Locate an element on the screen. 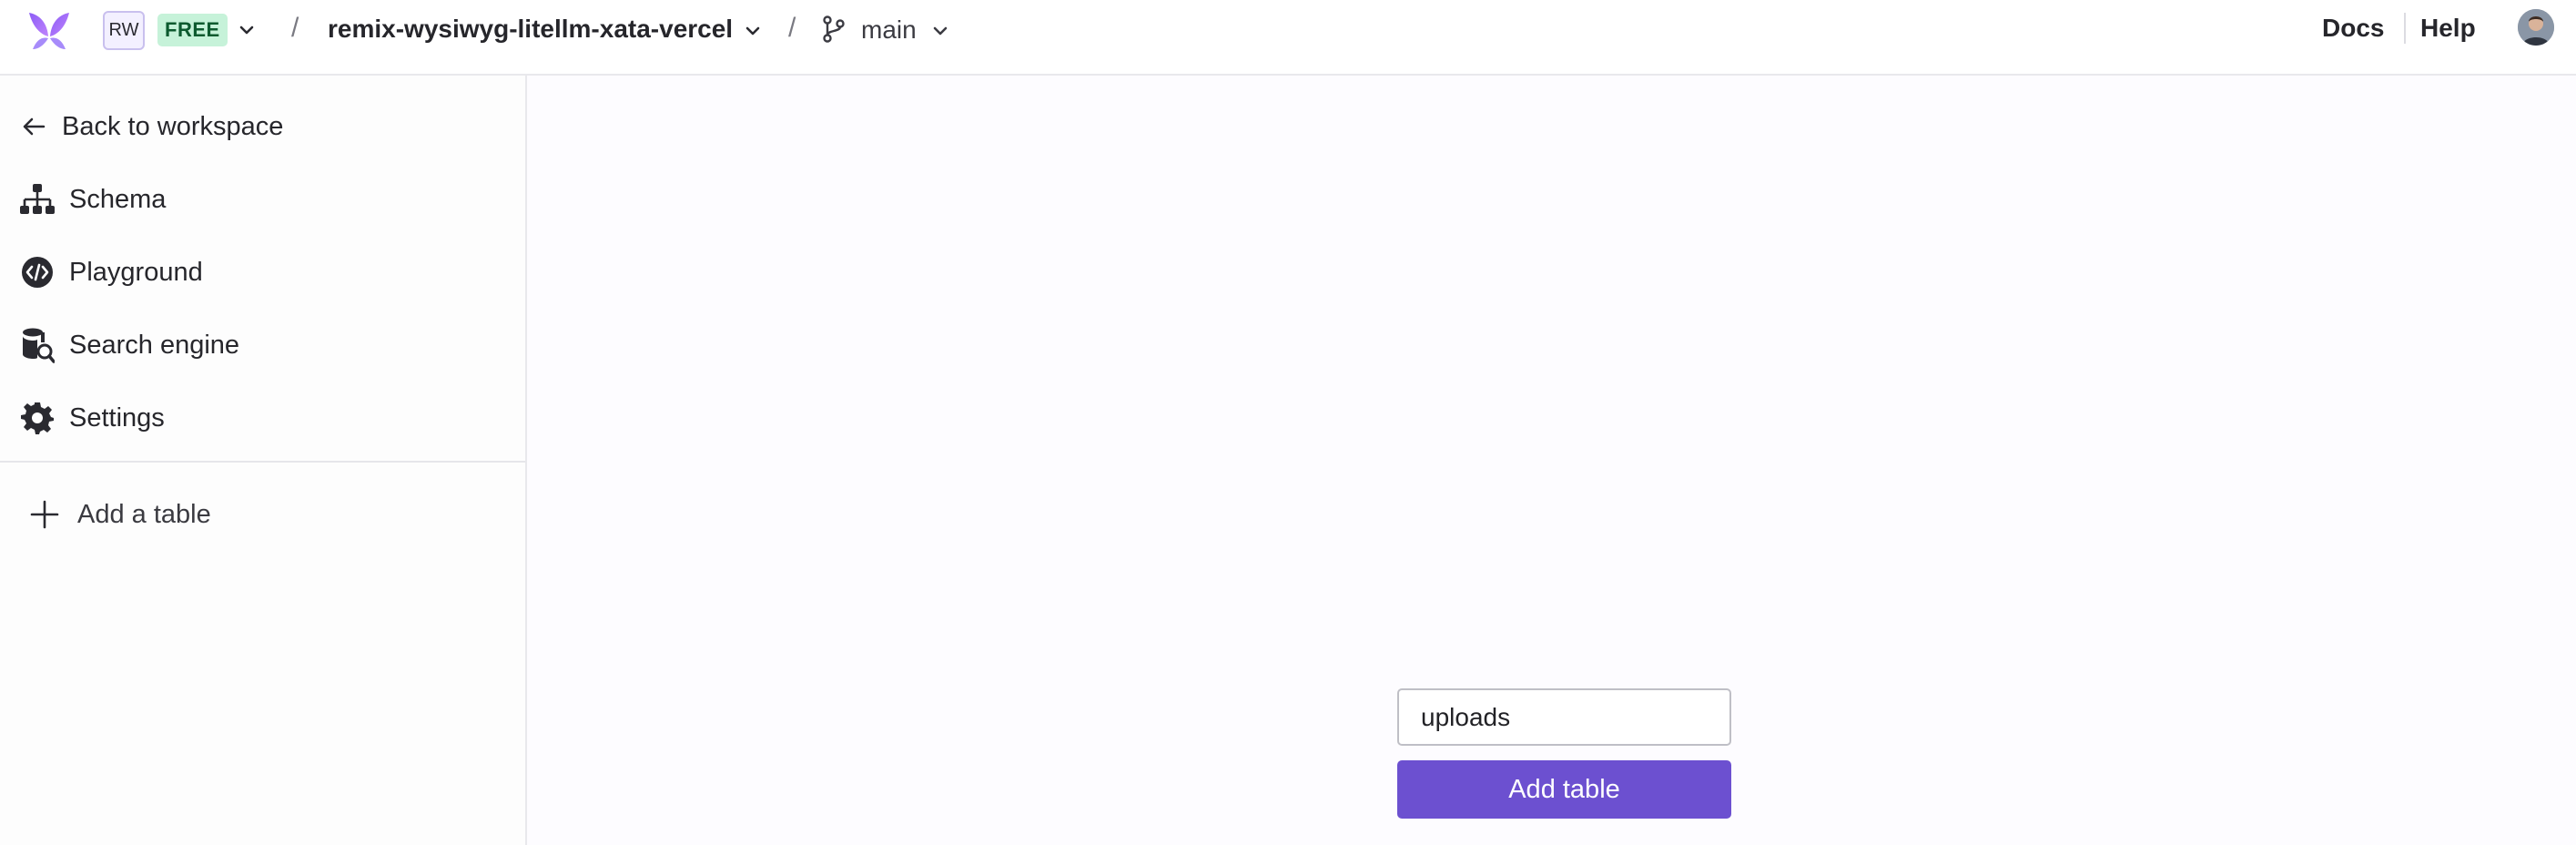 Image resolution: width=2576 pixels, height=845 pixels. database-selector: remix-wysiwyg-litellm-xata-vercel is located at coordinates (530, 29).